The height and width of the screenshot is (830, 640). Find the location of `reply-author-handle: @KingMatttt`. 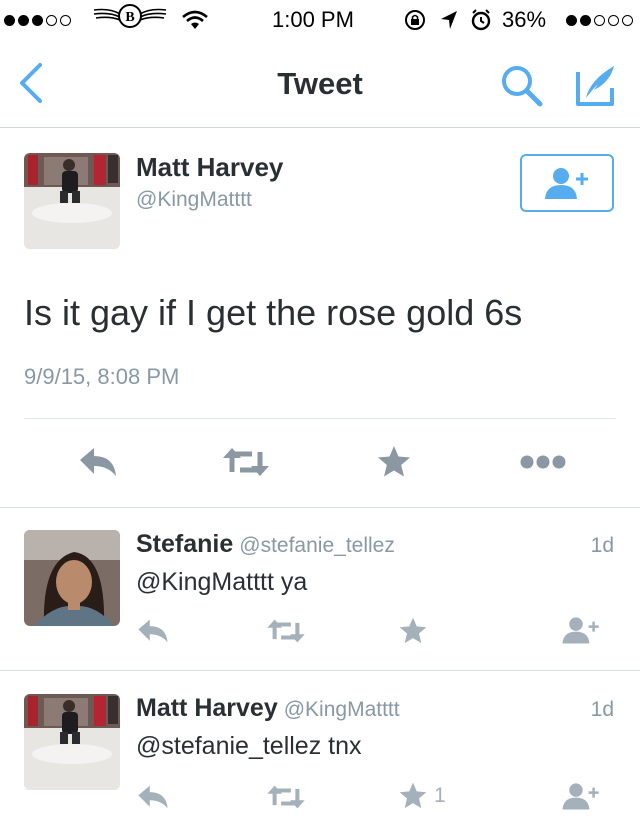

reply-author-handle: @KingMatttt is located at coordinates (341, 709).